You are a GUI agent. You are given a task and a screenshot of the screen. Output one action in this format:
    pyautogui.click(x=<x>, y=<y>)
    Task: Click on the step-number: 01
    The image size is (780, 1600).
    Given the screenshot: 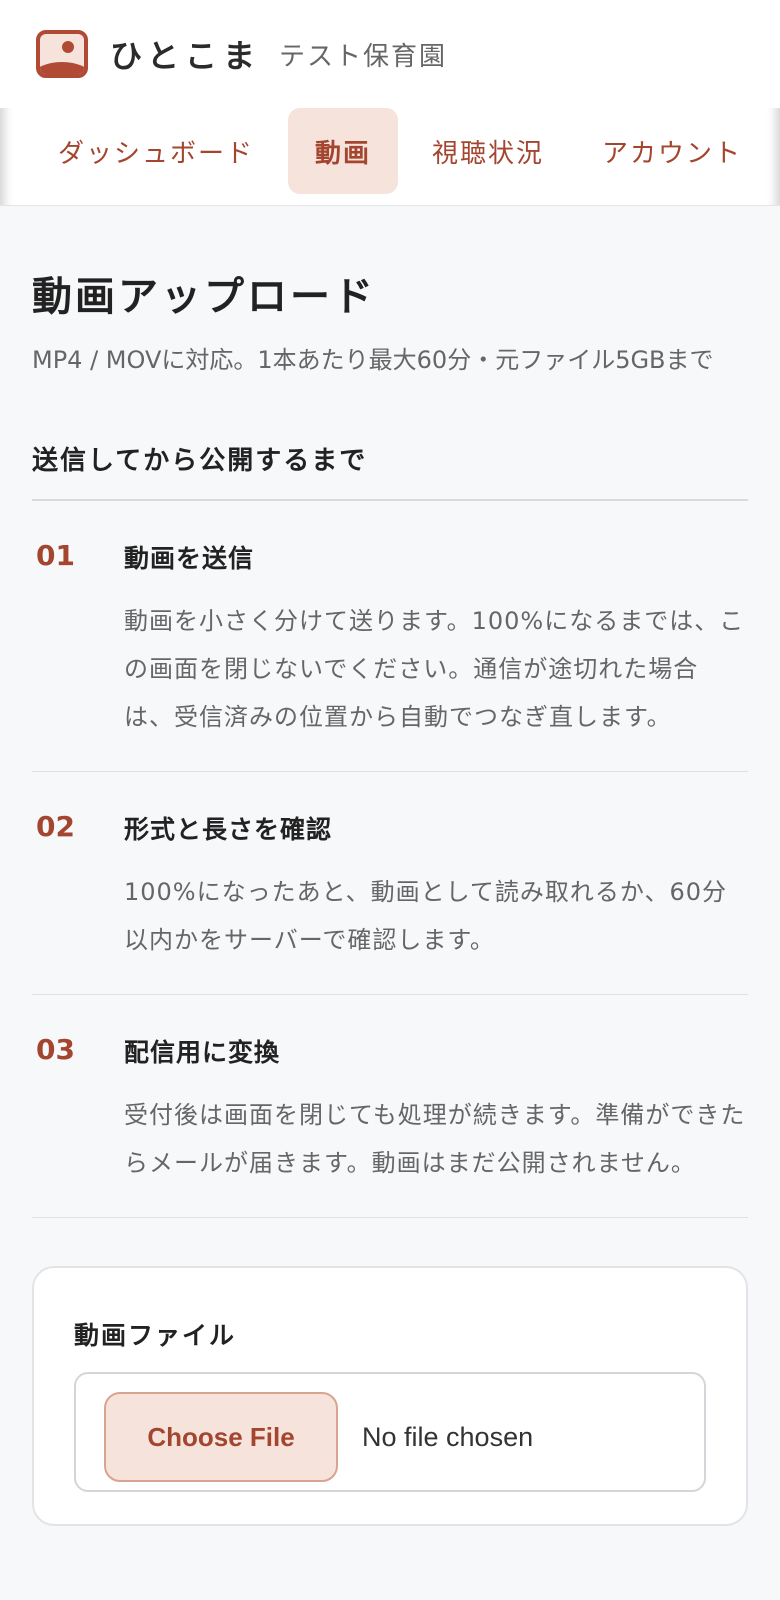 What is the action you would take?
    pyautogui.click(x=55, y=555)
    